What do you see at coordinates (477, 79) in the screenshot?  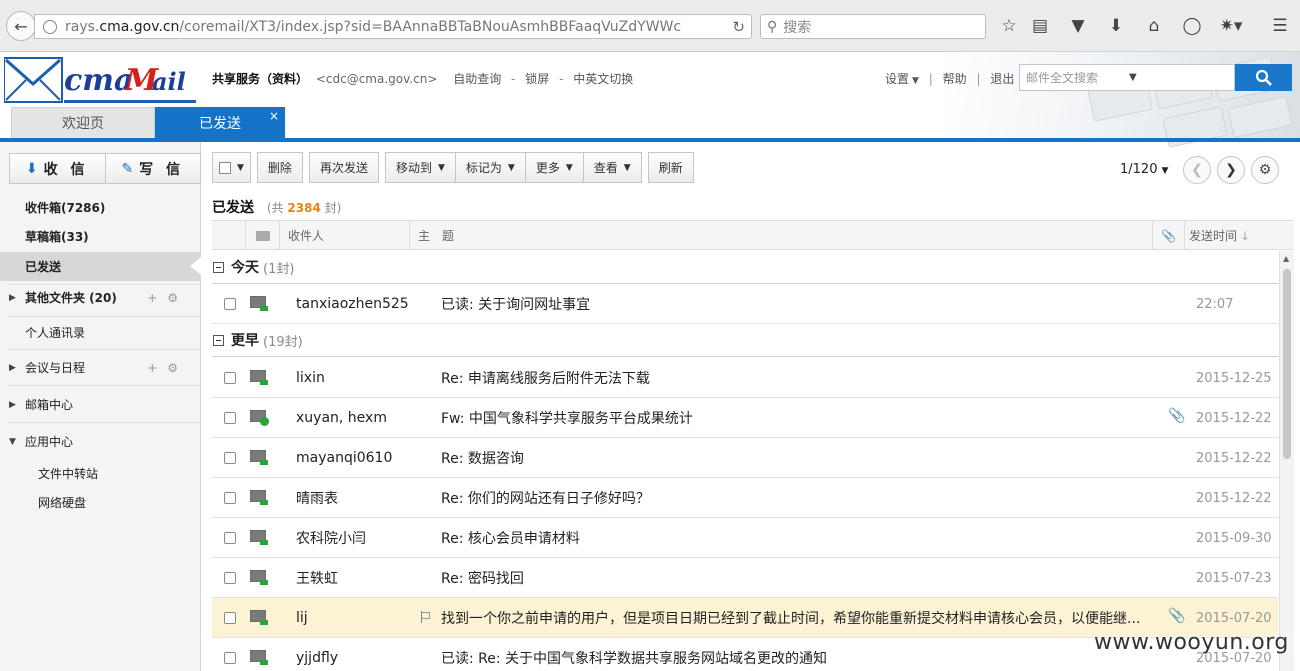 I see `self-query-link: 自助查询` at bounding box center [477, 79].